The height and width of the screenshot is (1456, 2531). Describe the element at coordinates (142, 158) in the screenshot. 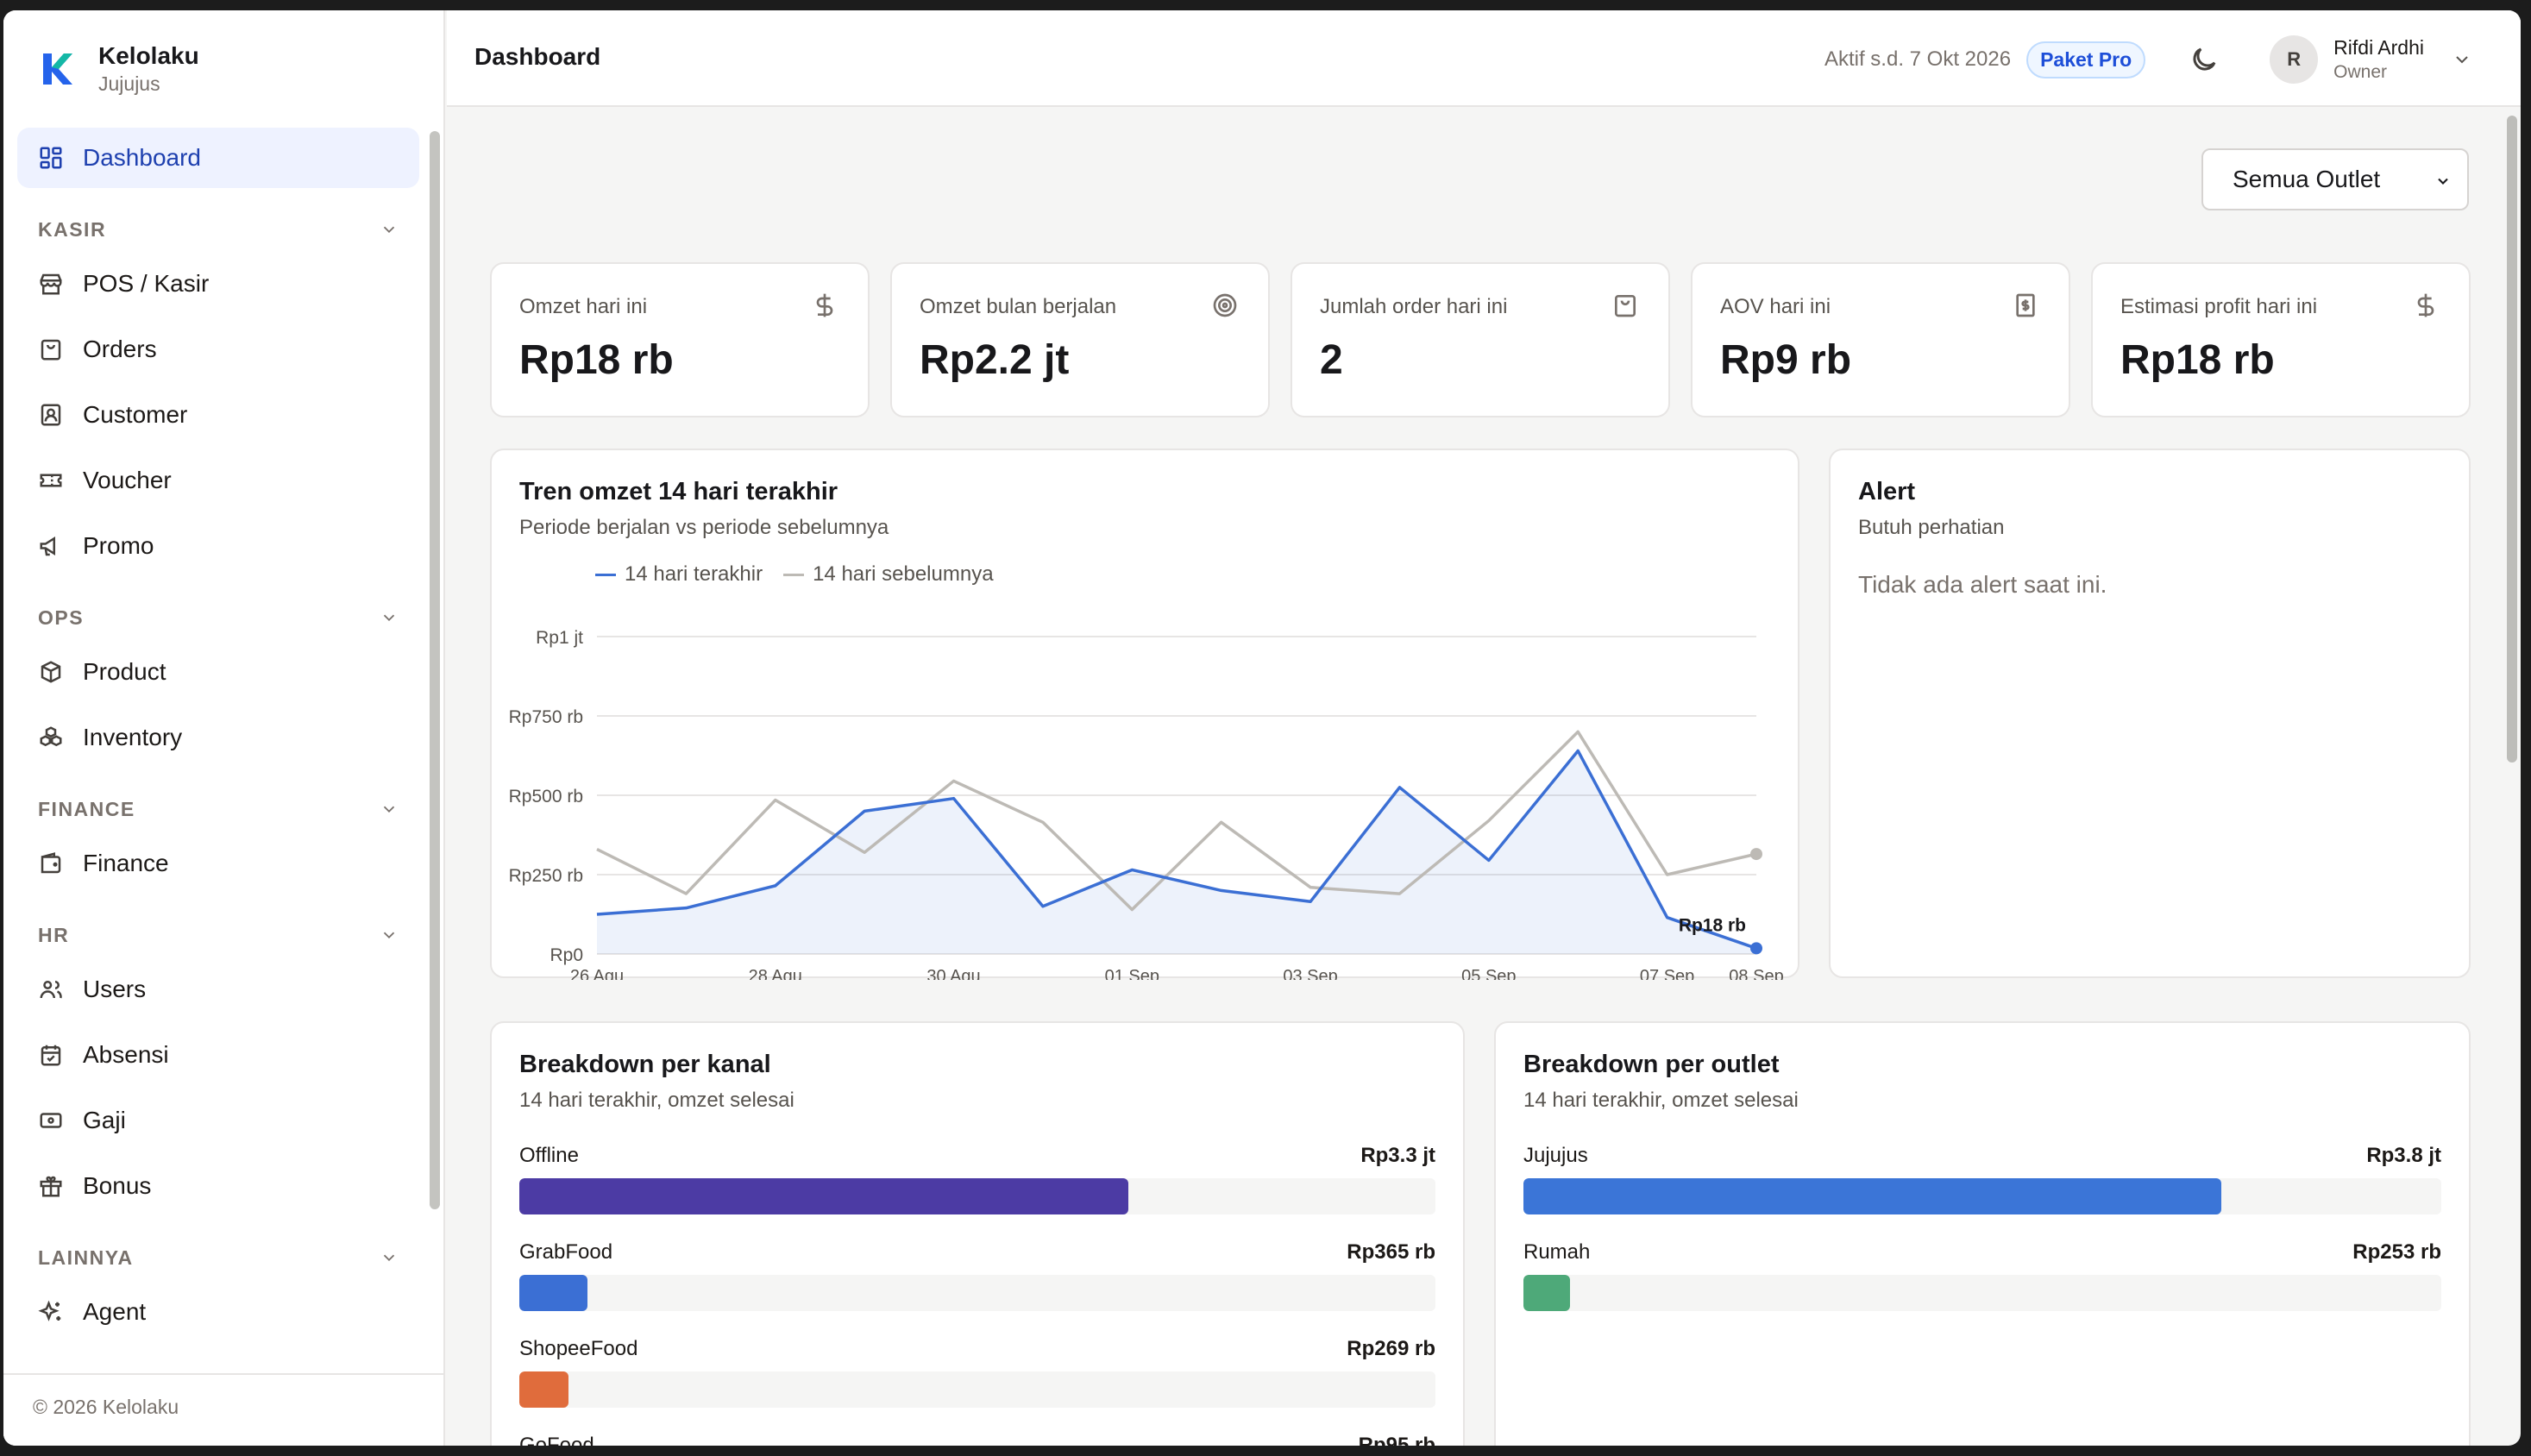

I see `sidebar-item-label: Dashboard` at that location.